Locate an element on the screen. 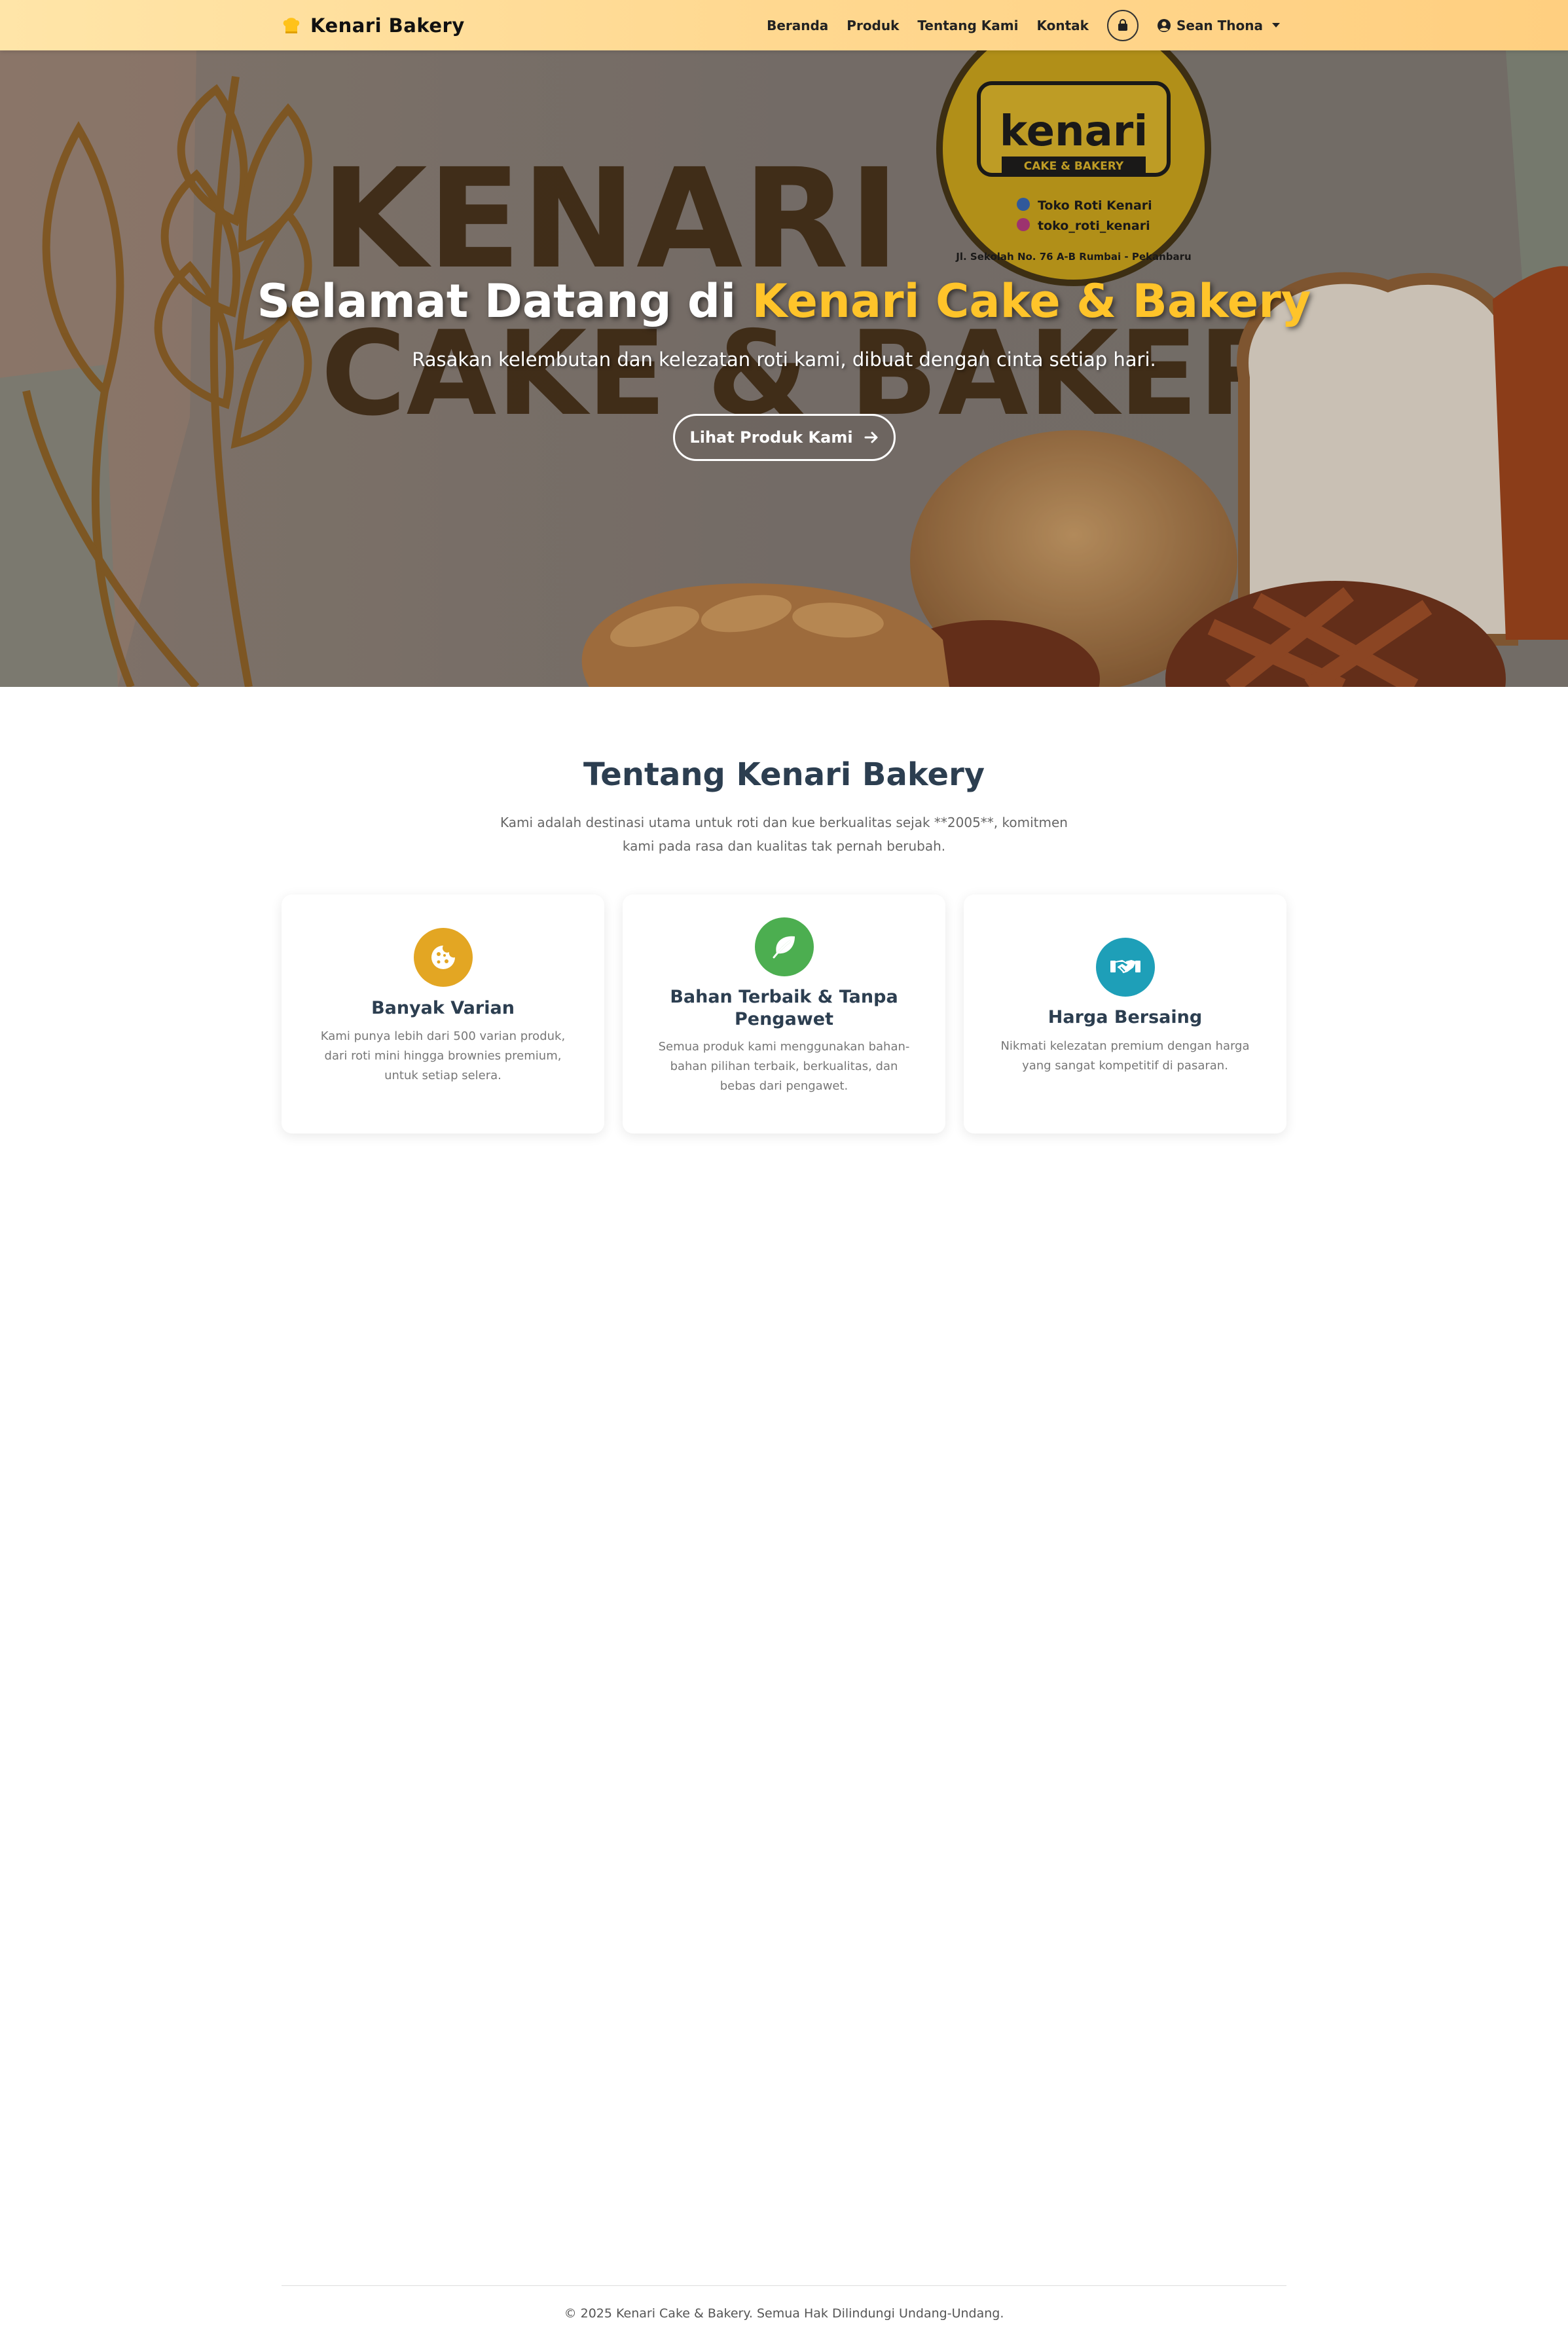 Image resolution: width=1568 pixels, height=2341 pixels. chevron-down-icon is located at coordinates (1276, 25).